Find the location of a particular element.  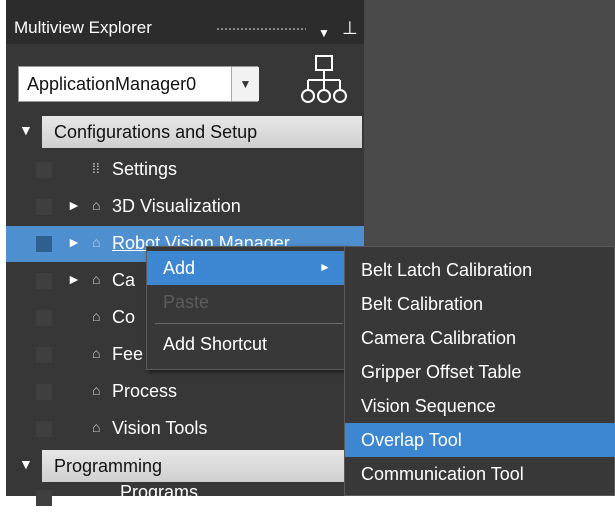

menu-item-label: Add is located at coordinates (179, 268).